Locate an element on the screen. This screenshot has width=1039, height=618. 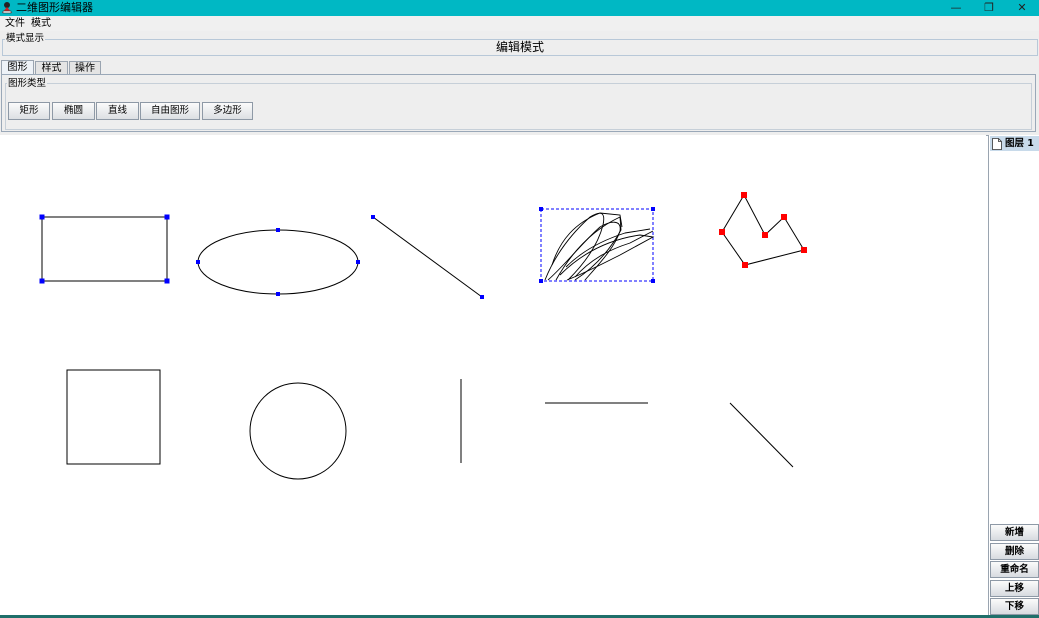
close-icon: ✕ is located at coordinates (1022, 7).